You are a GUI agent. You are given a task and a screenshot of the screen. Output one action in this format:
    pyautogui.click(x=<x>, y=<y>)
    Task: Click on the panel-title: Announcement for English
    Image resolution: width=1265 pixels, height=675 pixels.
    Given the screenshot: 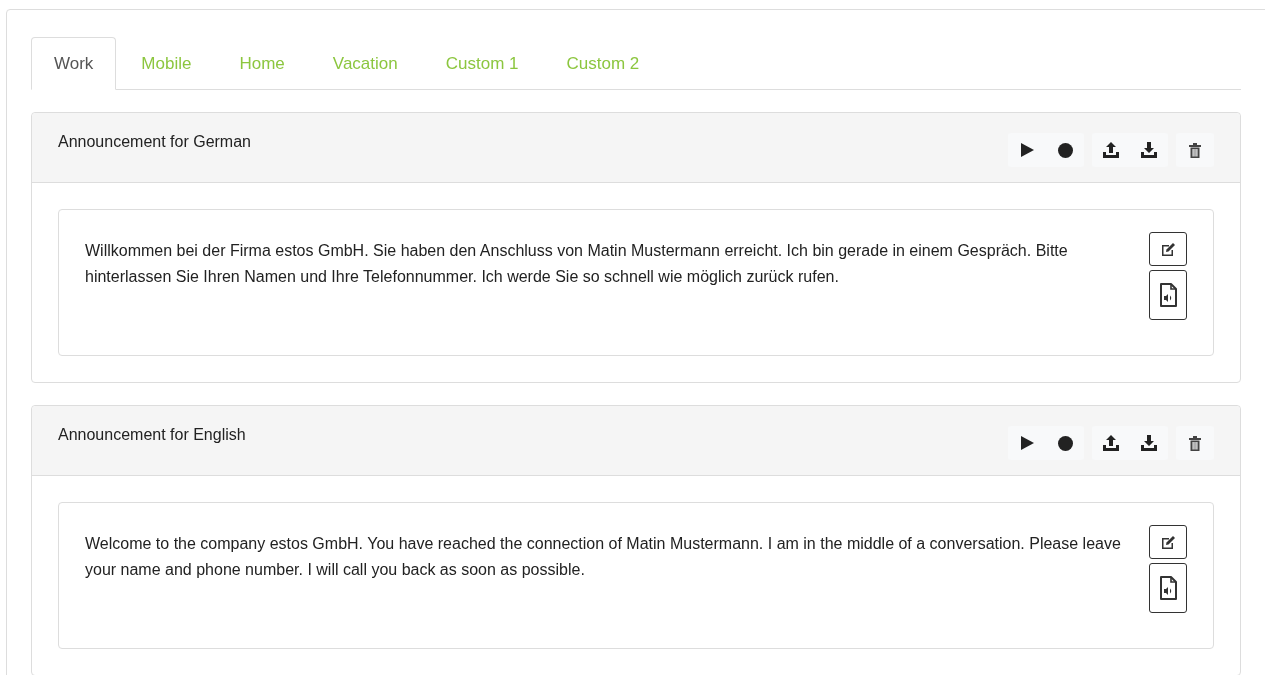 What is the action you would take?
    pyautogui.click(x=152, y=434)
    